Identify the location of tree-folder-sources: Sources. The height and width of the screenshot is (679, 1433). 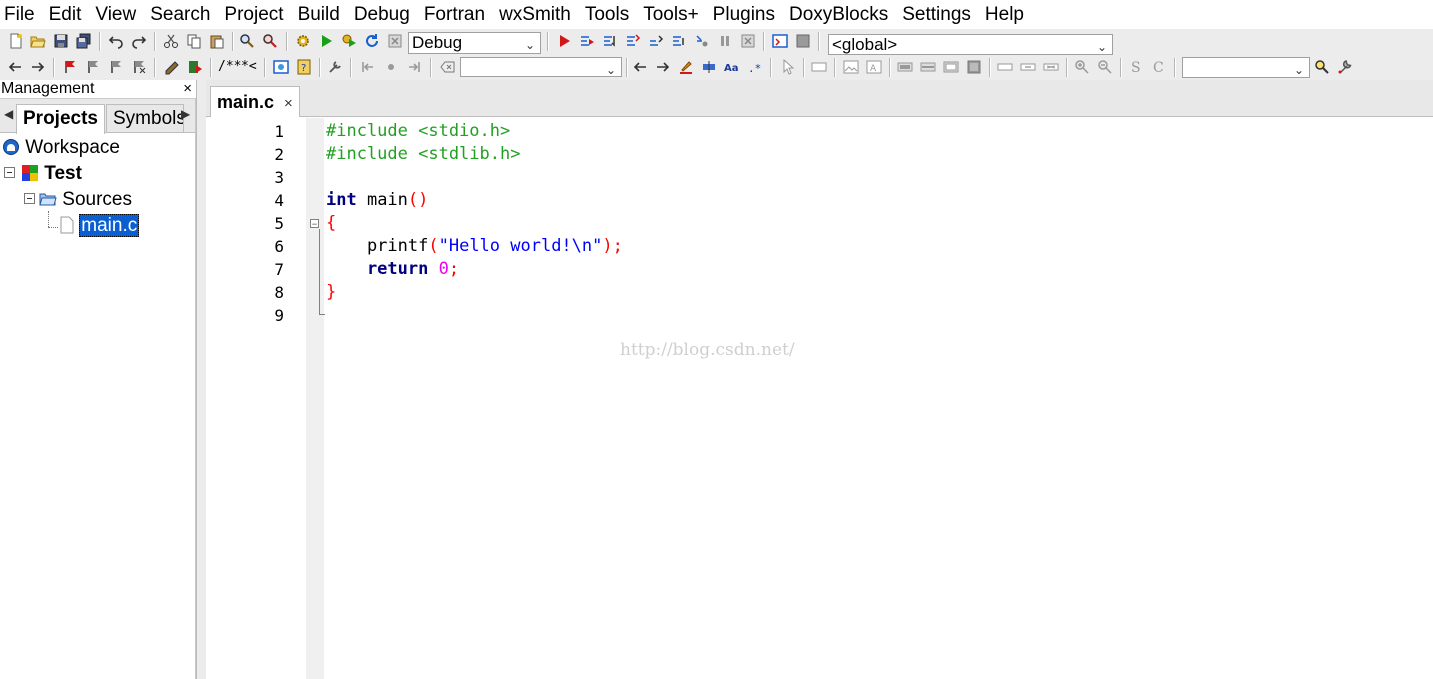
(85, 200).